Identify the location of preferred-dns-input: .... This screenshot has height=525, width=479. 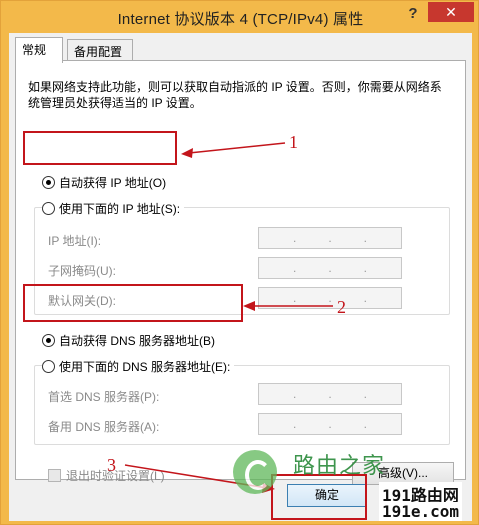
(330, 394).